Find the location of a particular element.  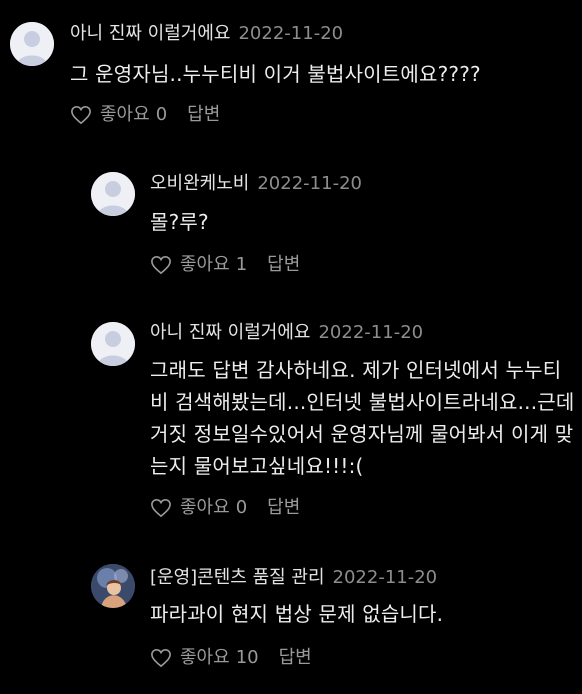

operator-avatar is located at coordinates (113, 586).